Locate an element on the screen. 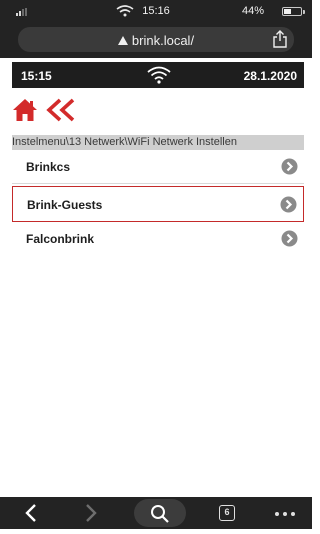 The height and width of the screenshot is (534, 320). header-date: 28.1.2020 is located at coordinates (270, 76).